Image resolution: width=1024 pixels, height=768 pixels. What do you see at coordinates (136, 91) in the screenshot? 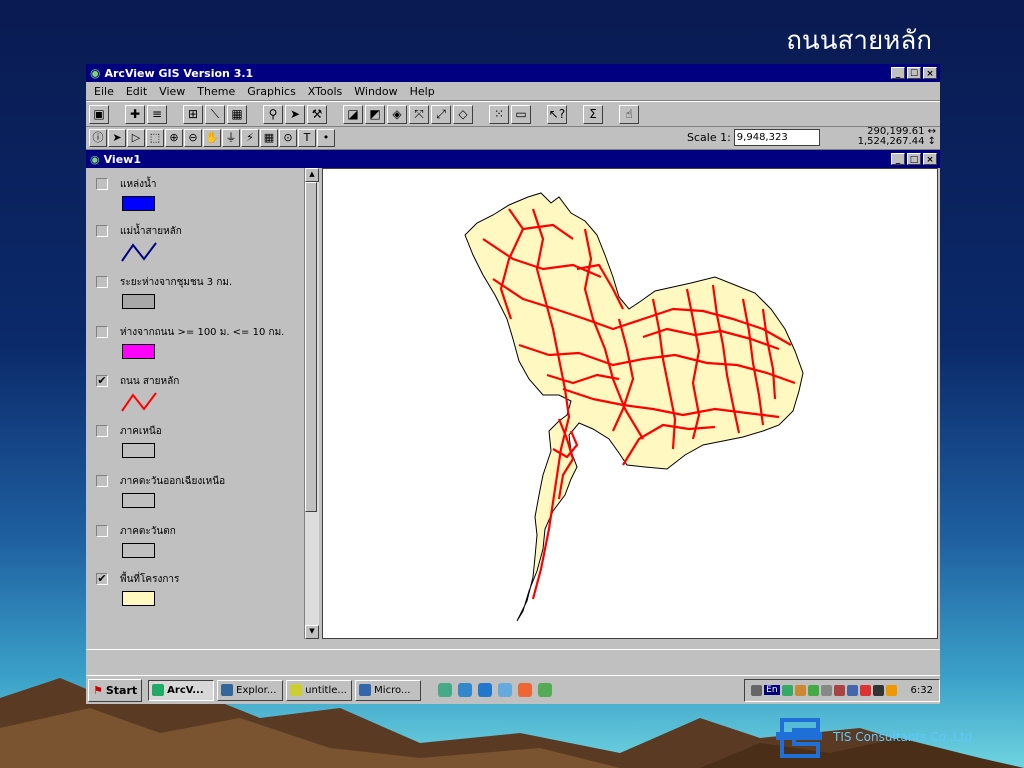
I see `menu-edit: Edit` at bounding box center [136, 91].